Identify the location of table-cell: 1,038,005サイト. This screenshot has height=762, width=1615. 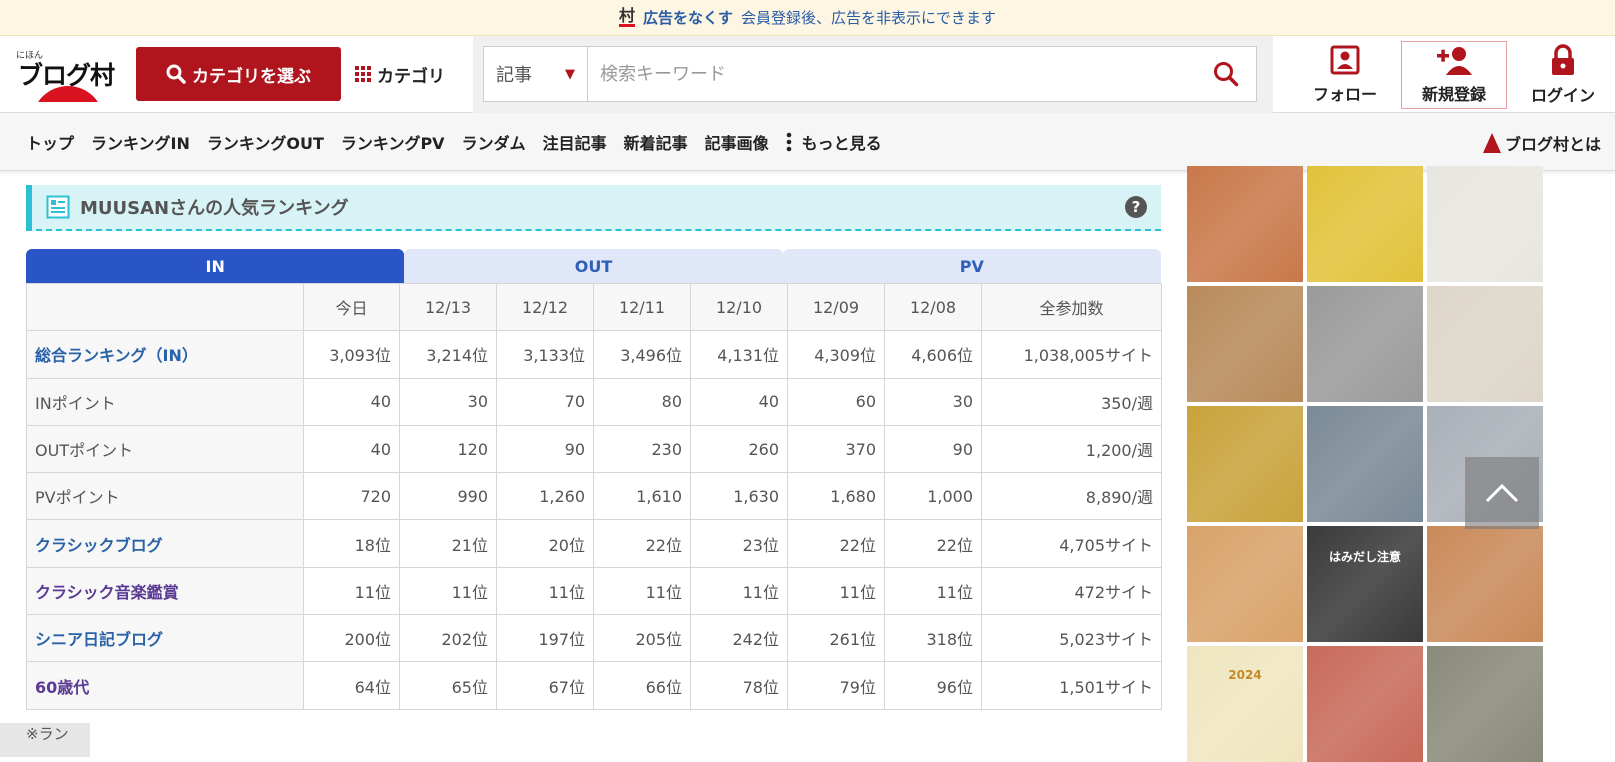
(1071, 354).